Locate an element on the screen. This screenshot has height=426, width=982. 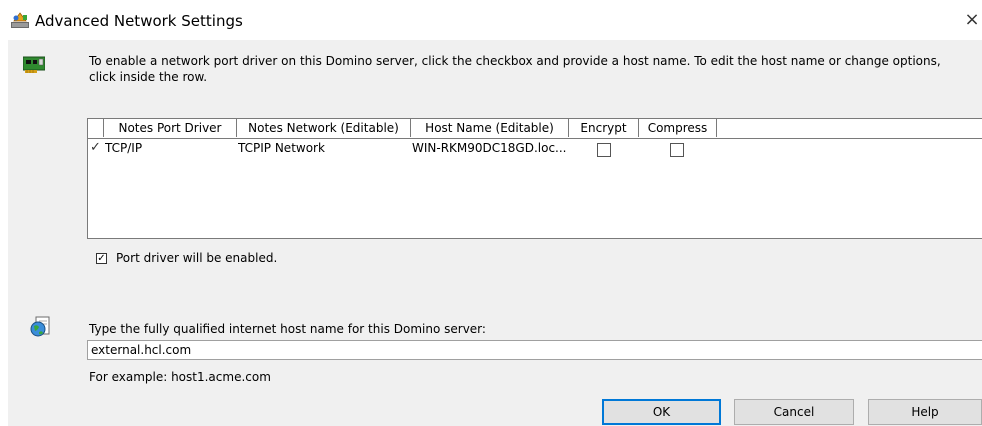
compress-checkbox is located at coordinates (677, 150).